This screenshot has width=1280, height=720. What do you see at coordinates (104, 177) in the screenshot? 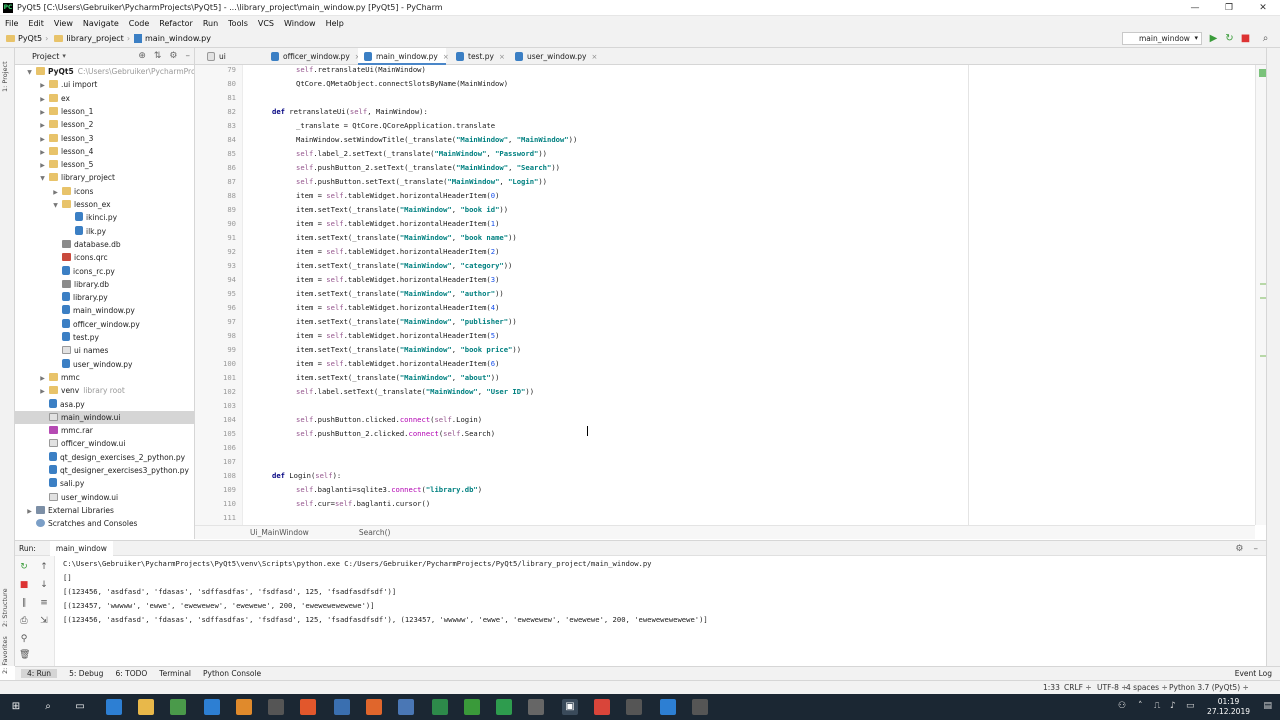
I see `tree-item: ▼ library_project` at bounding box center [104, 177].